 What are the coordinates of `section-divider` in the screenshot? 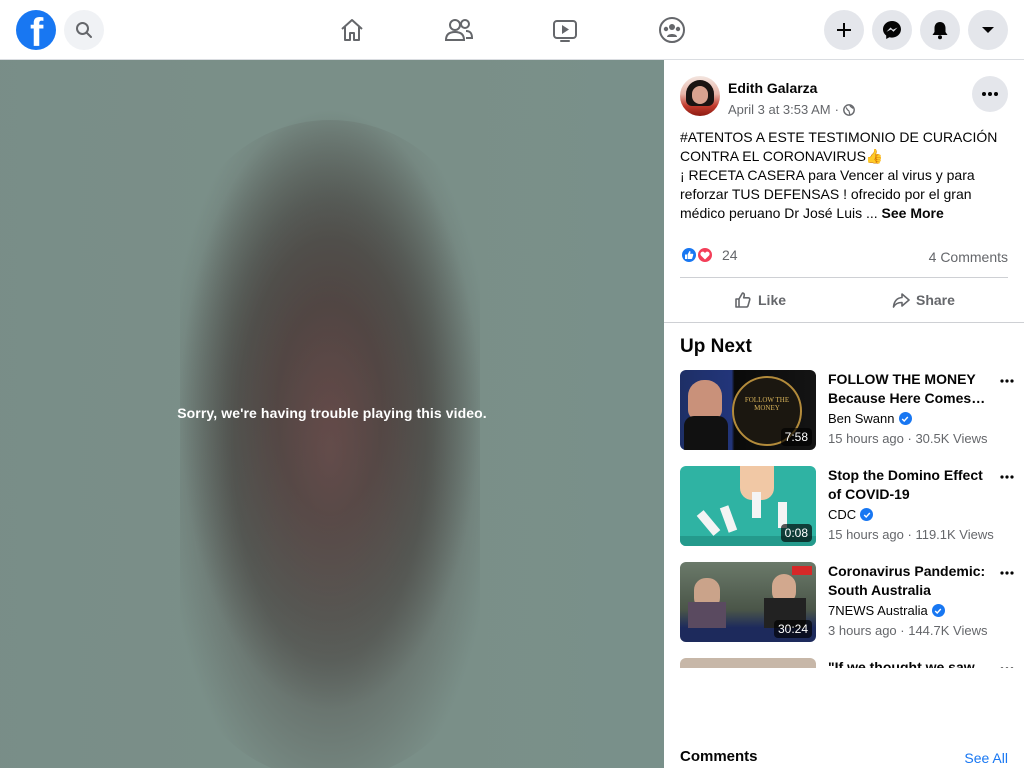 It's located at (844, 322).